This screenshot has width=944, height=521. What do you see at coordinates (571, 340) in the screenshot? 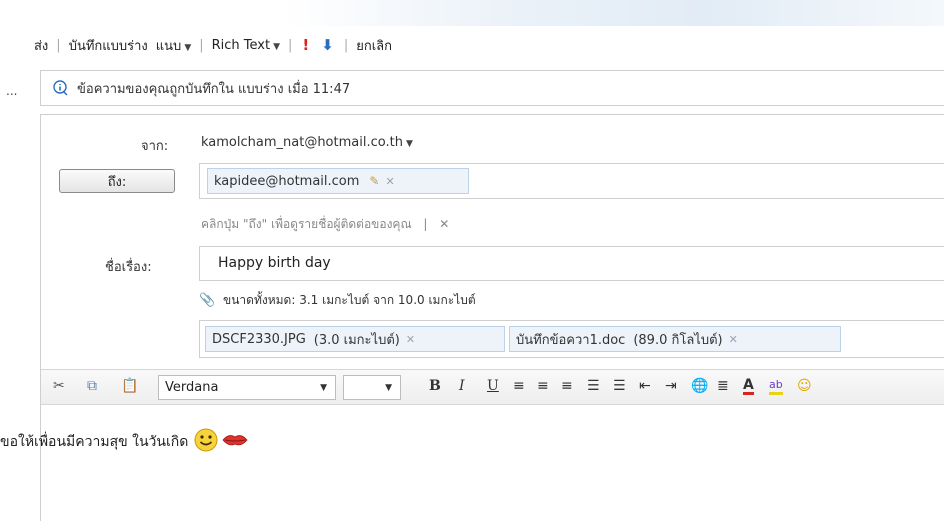
I see `attachment-name: บันทึกข้อควา1.doc` at bounding box center [571, 340].